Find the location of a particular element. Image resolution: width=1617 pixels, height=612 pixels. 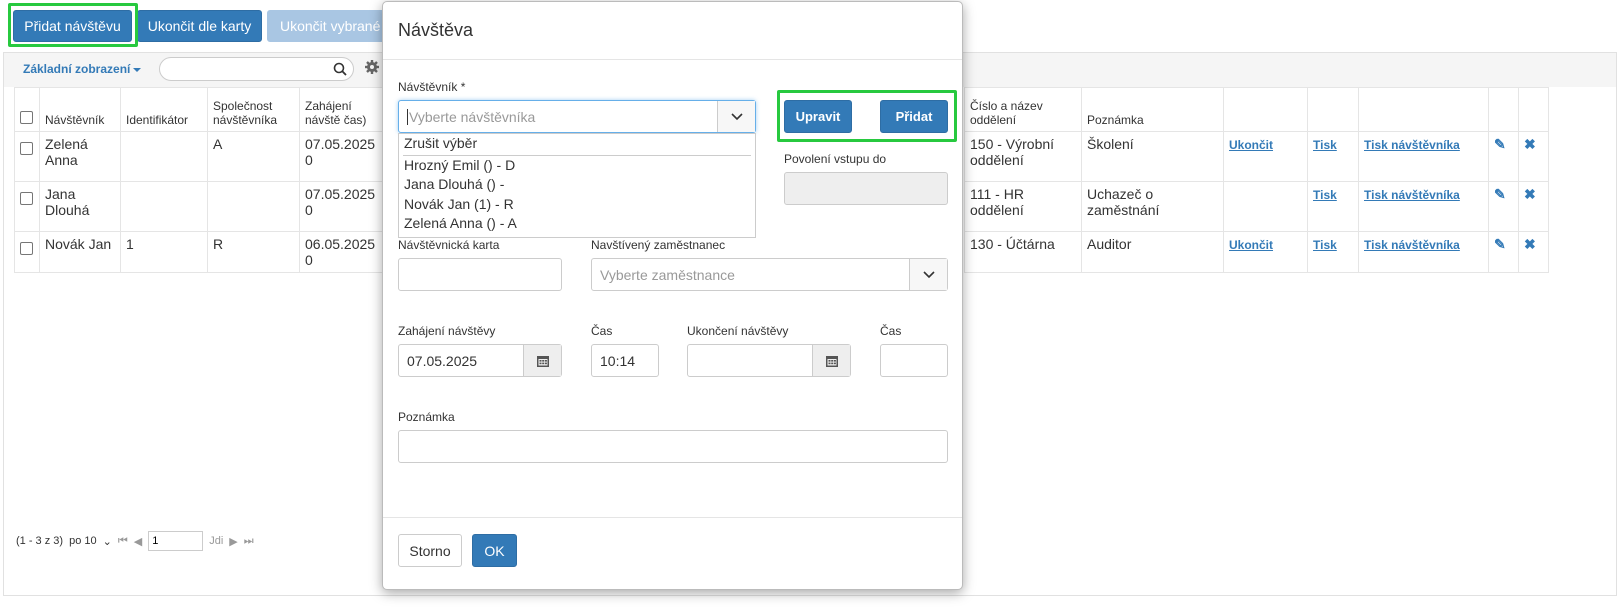

cell-print: Tisk is located at coordinates (1333, 252).